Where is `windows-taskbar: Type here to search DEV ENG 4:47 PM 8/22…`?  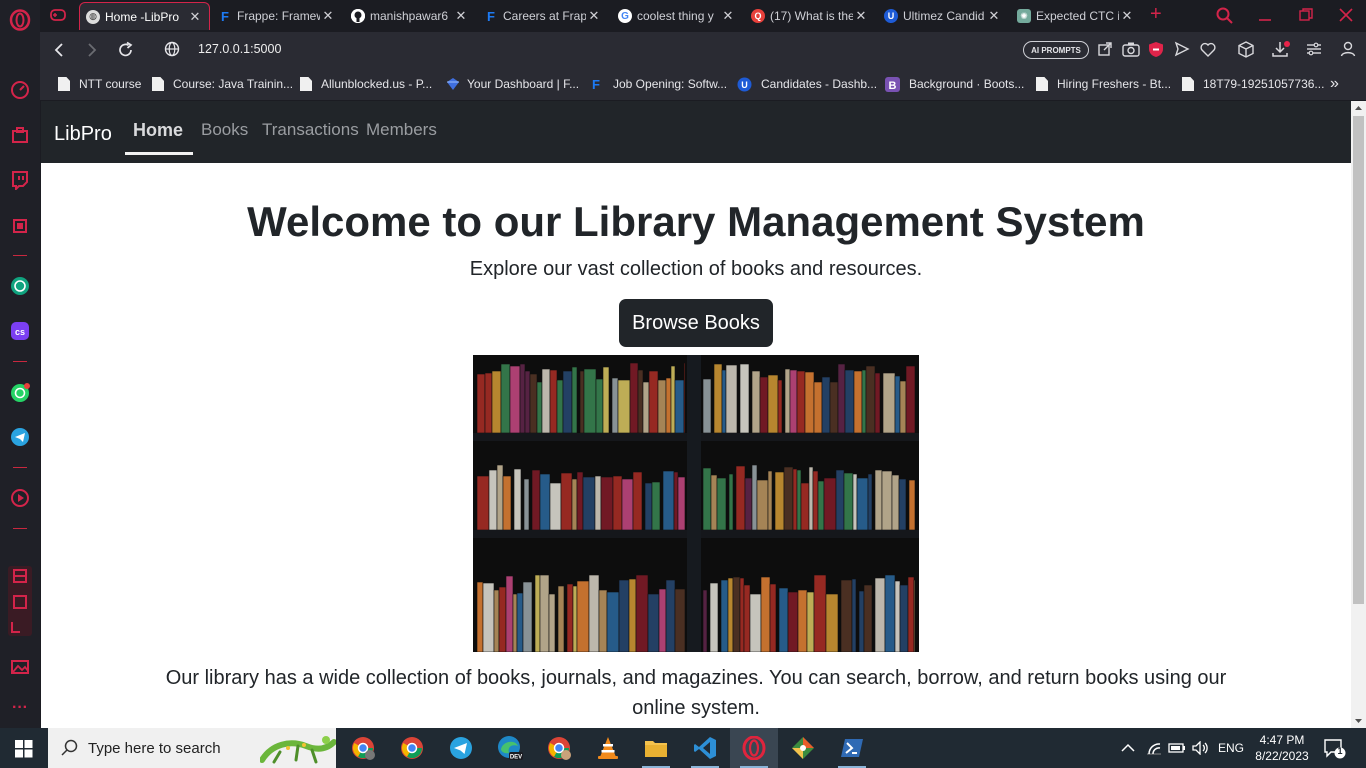
windows-taskbar: Type here to search DEV ENG 4:47 PM 8/22… is located at coordinates (683, 748).